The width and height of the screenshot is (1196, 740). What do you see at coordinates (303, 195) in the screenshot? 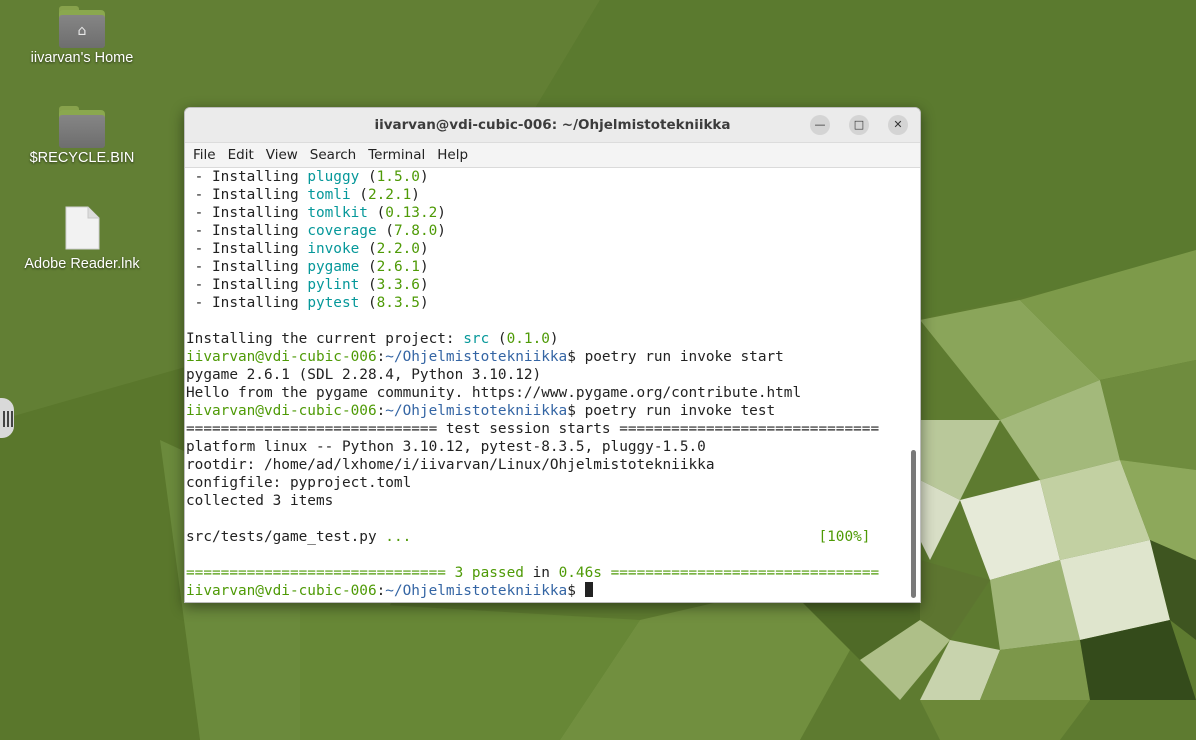
I see `install-line: - Installing tomli (2.2.1)` at bounding box center [303, 195].